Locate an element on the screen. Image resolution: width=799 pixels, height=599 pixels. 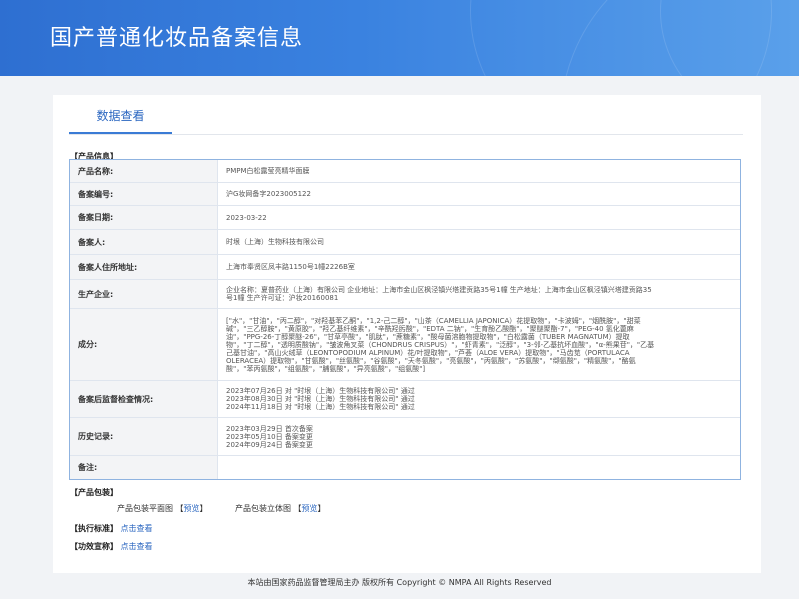
efficacy-row: 【功效宣称】 点击查看 is located at coordinates (111, 546).